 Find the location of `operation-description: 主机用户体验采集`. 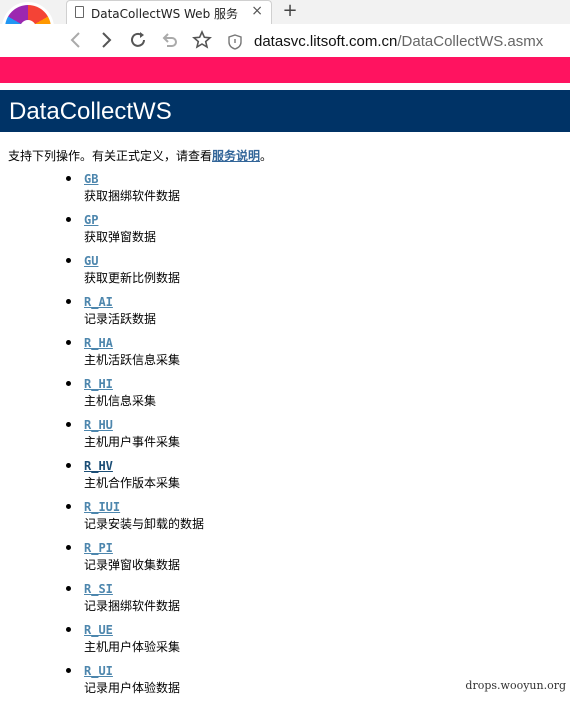

operation-description: 主机用户体验采集 is located at coordinates (132, 647).